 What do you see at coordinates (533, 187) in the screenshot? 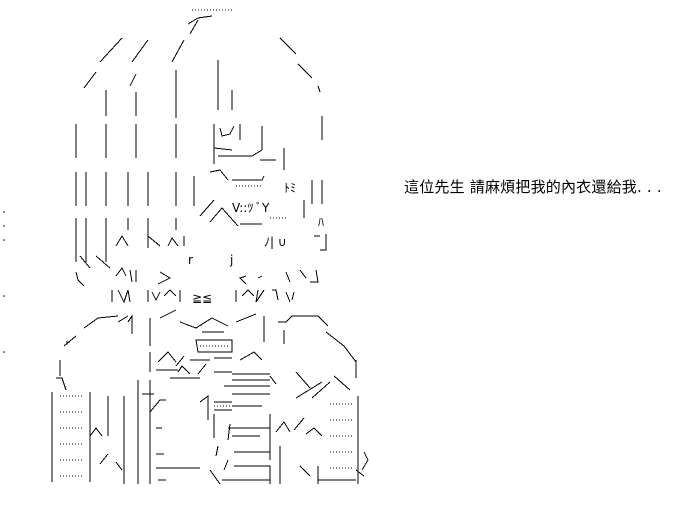
I see `caption-text: 這位先生 請麻煩把我的內衣還給我. . .` at bounding box center [533, 187].